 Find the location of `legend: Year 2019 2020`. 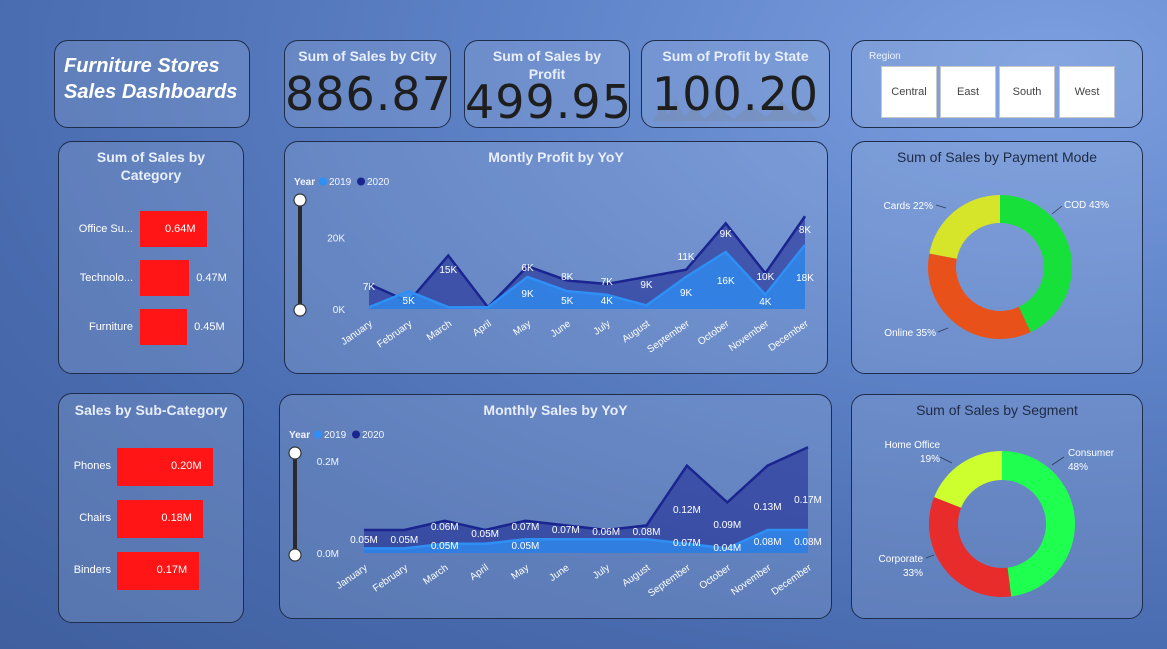

legend: Year 2019 2020 is located at coordinates (342, 182).